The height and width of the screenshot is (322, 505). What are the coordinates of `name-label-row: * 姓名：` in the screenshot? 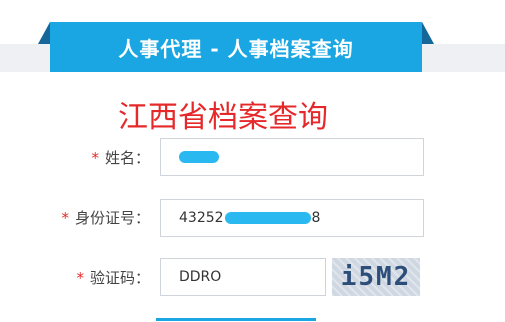 It's located at (75, 158).